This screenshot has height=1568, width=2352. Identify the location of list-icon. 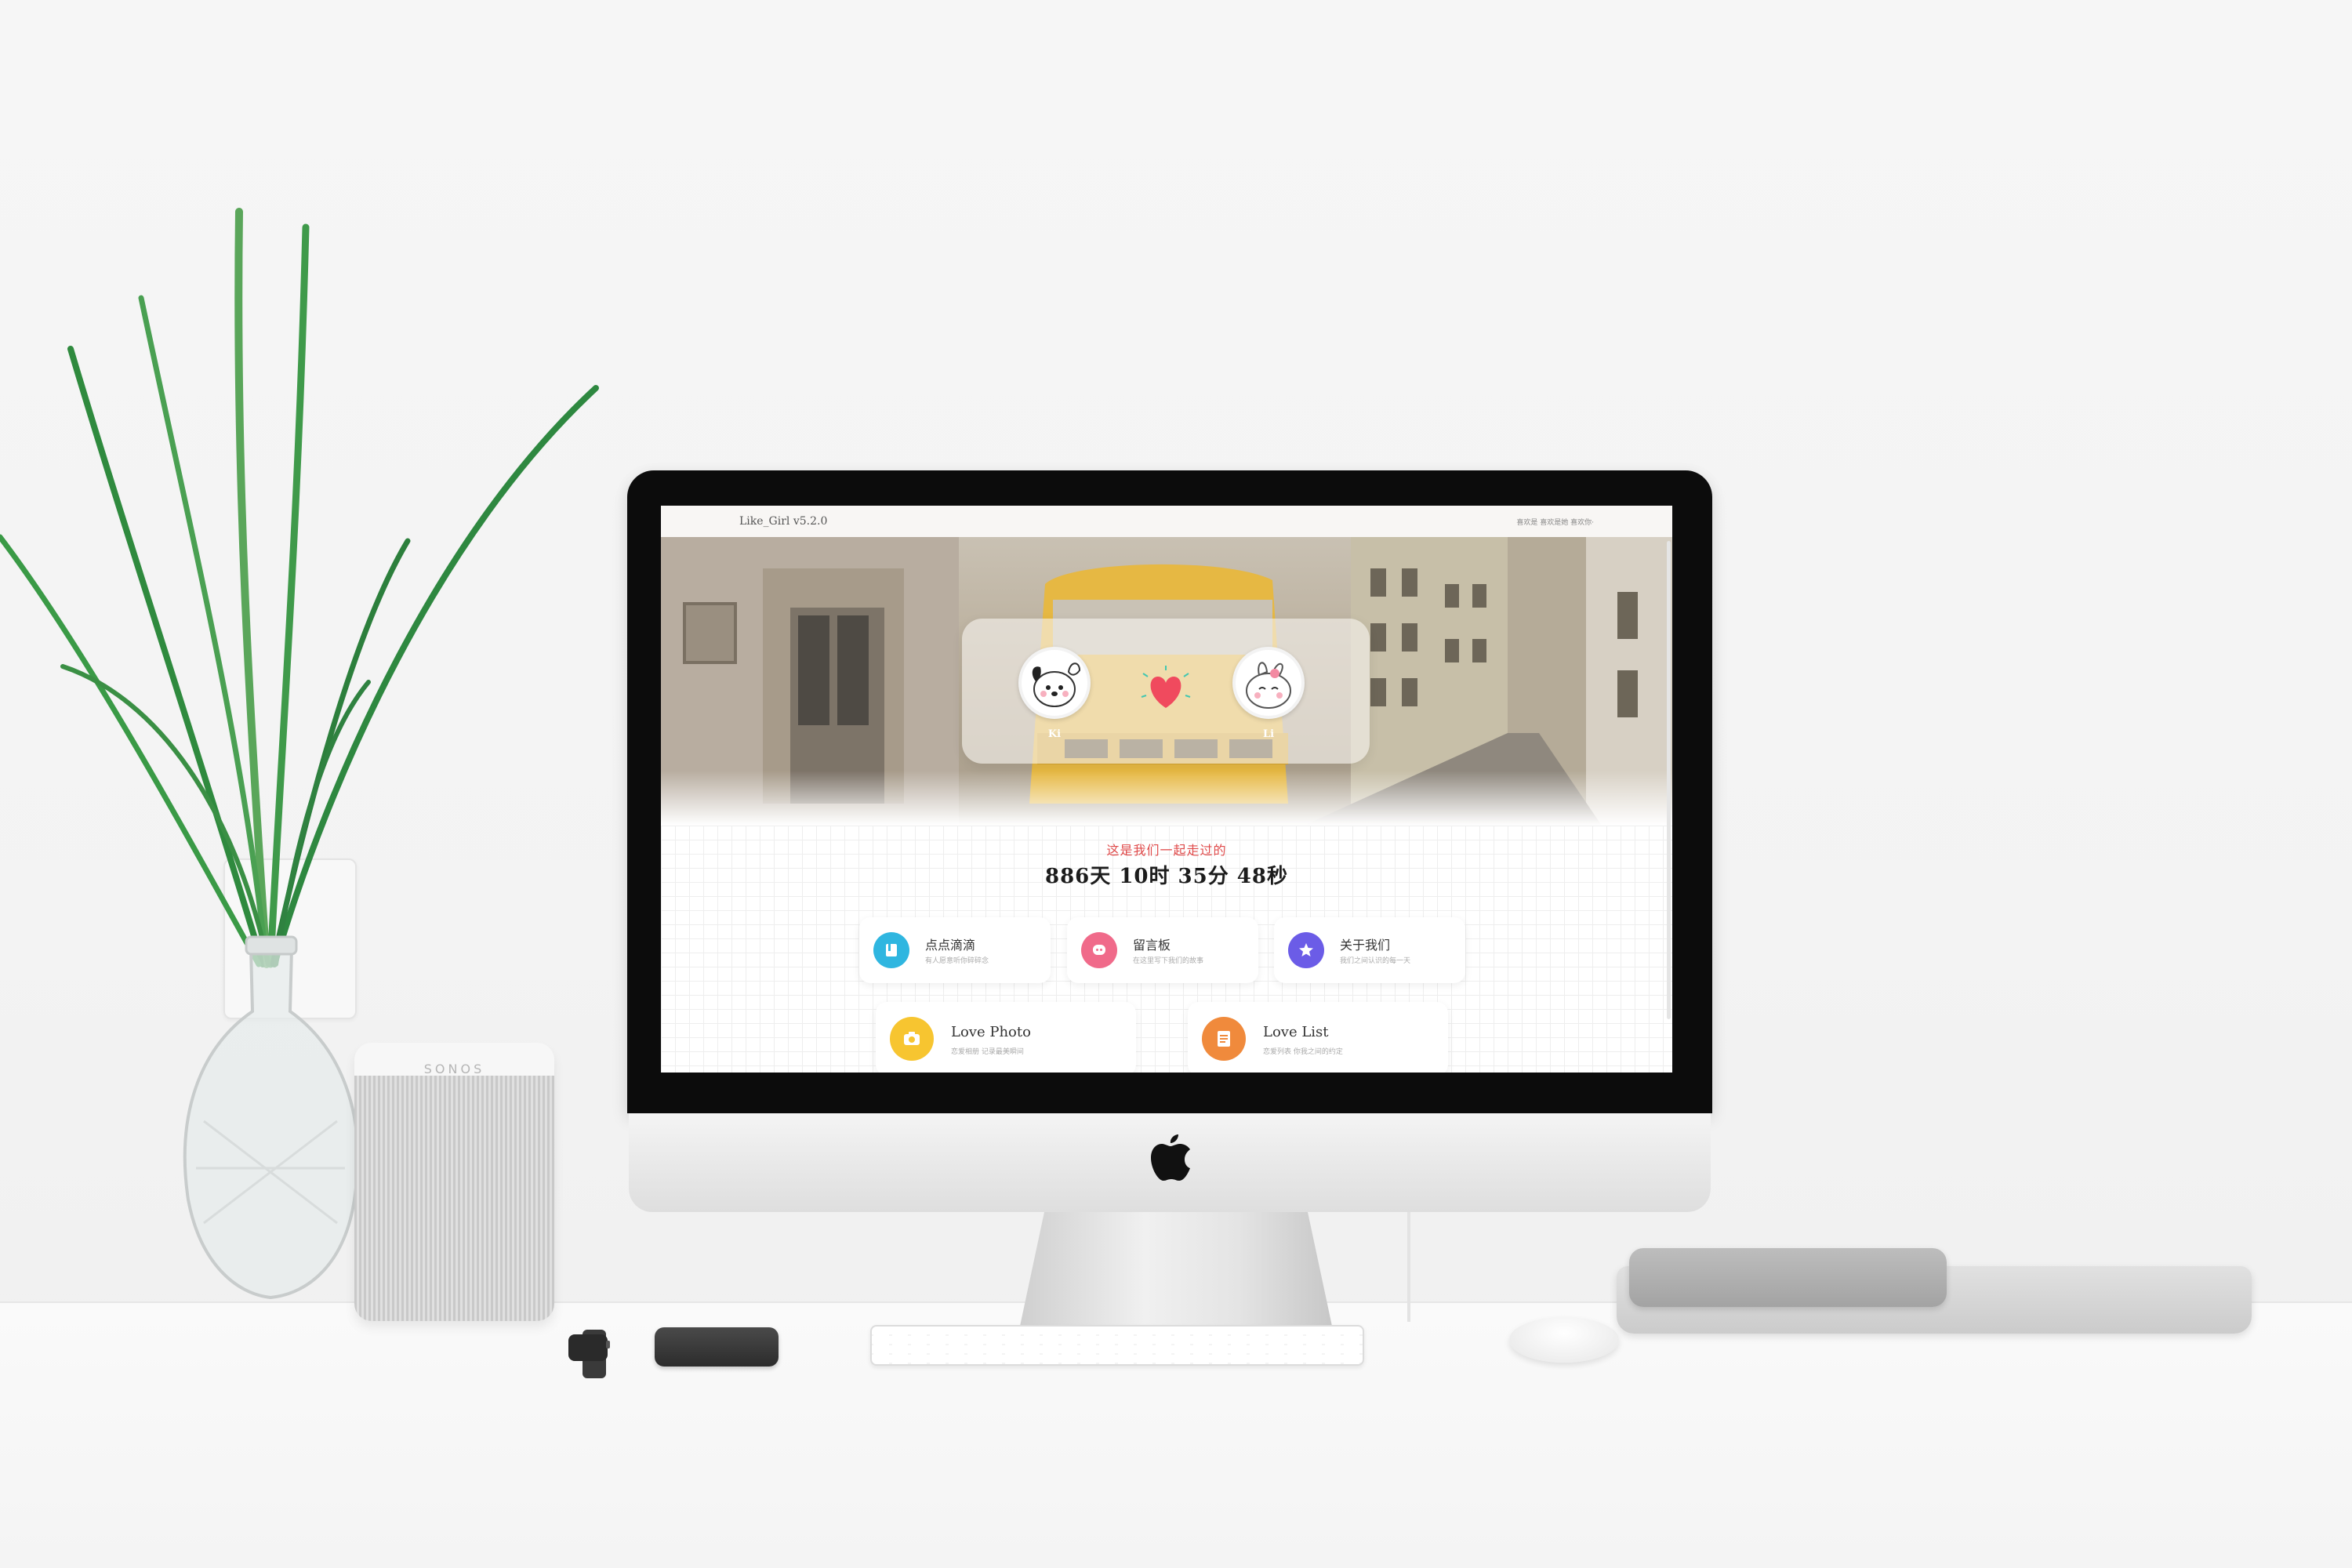
(1224, 1039).